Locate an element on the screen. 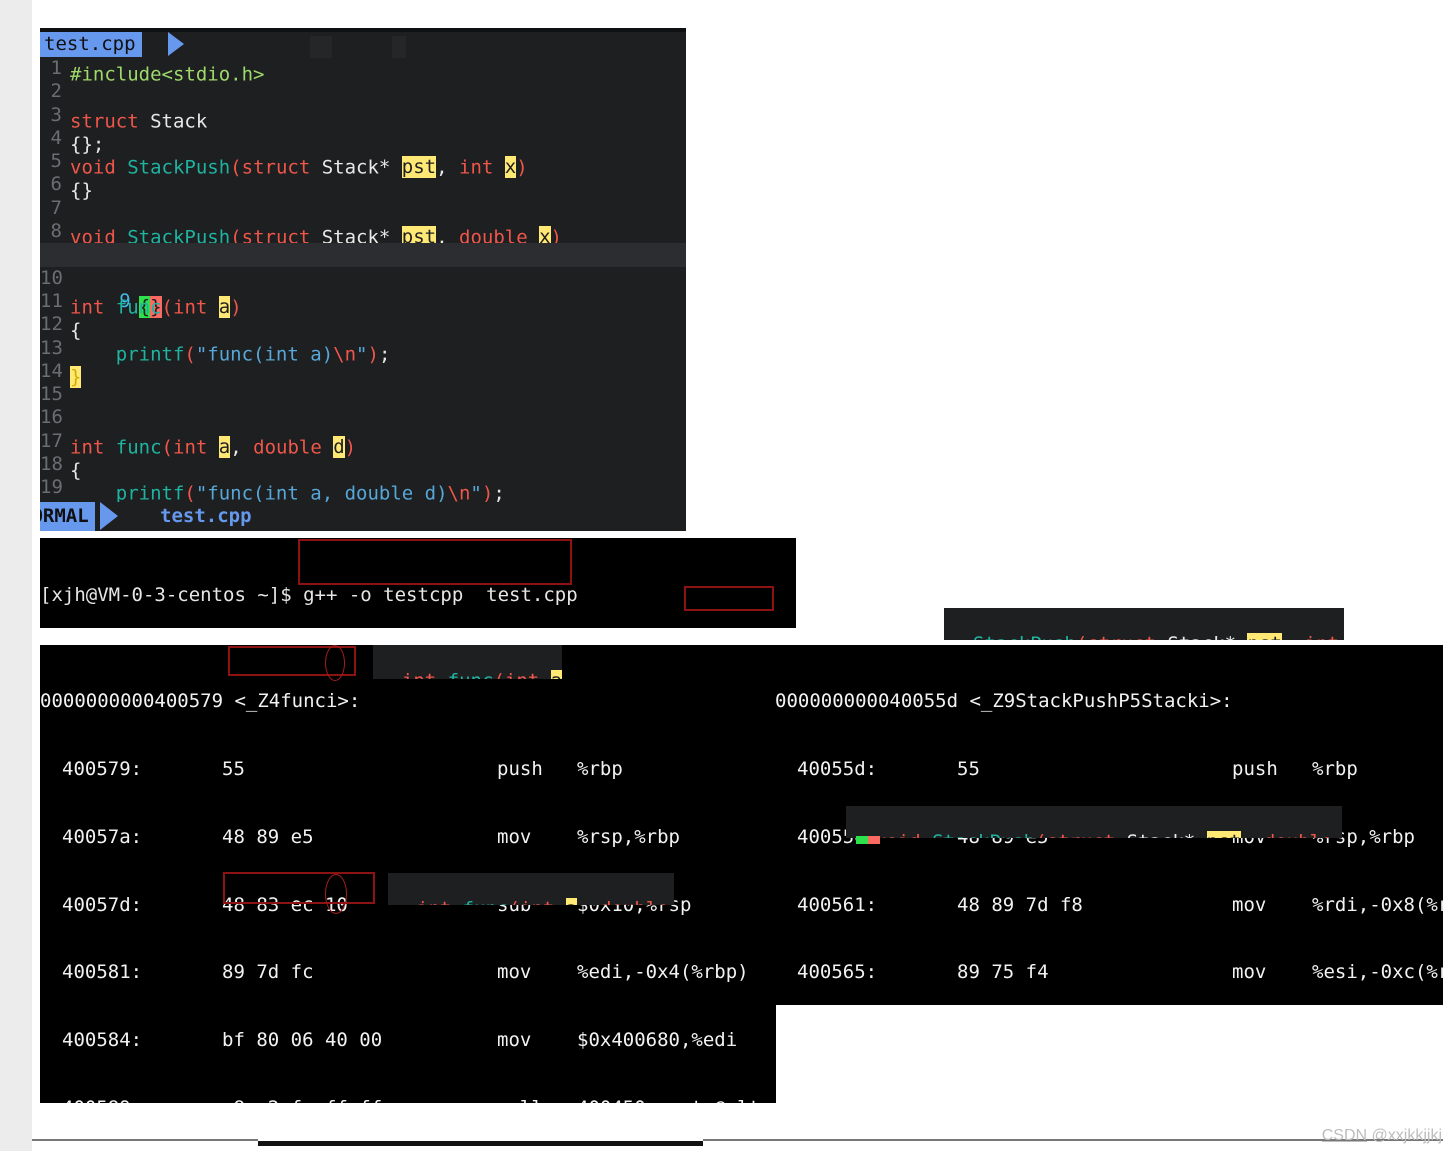  code-line: 1 #include<stdio.h> is located at coordinates (363, 71).